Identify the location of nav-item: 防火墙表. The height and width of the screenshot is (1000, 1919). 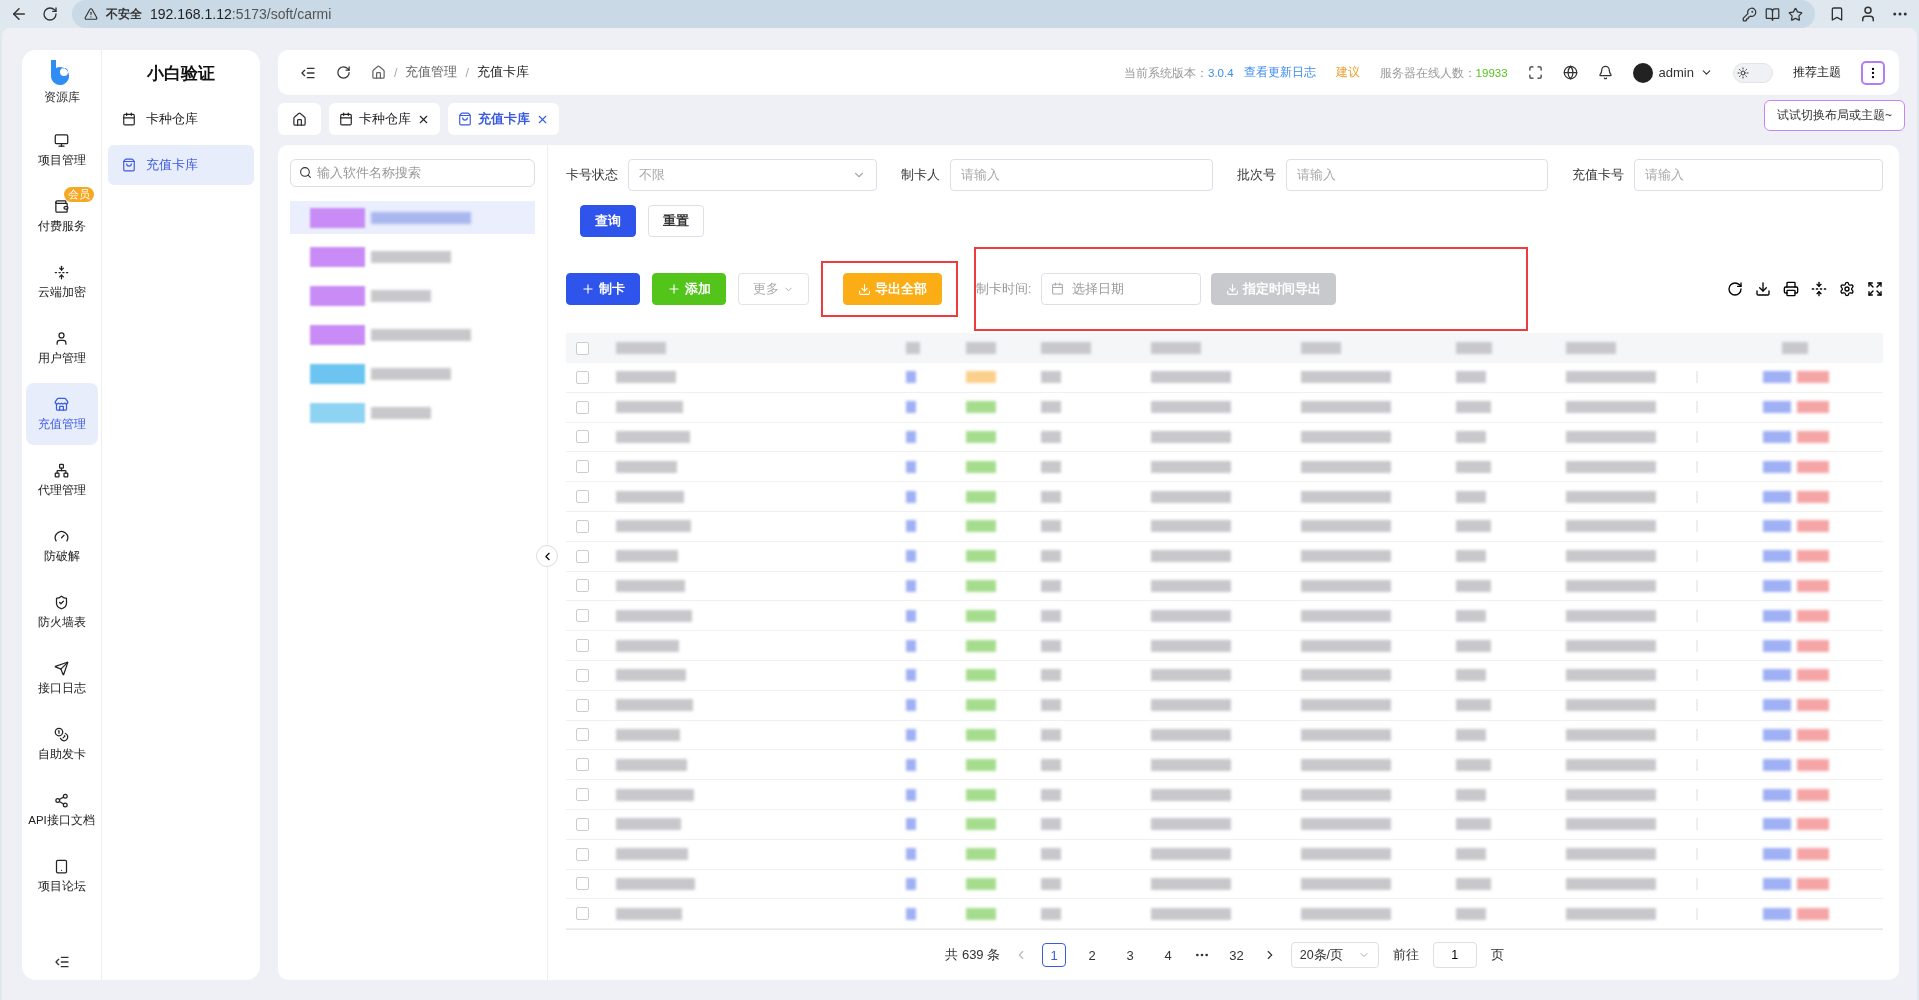
(61, 612).